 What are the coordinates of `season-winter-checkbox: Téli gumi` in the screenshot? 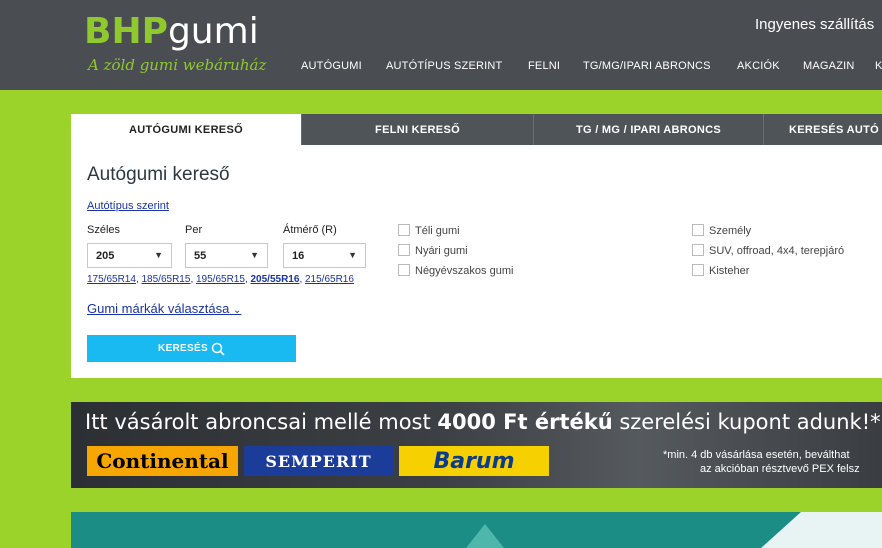 It's located at (429, 230).